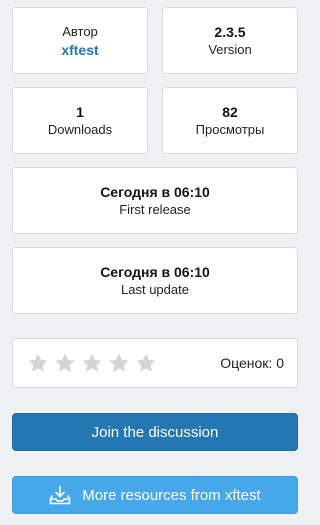 Image resolution: width=320 pixels, height=525 pixels. I want to click on downloads-card: 1 Downloads, so click(80, 120).